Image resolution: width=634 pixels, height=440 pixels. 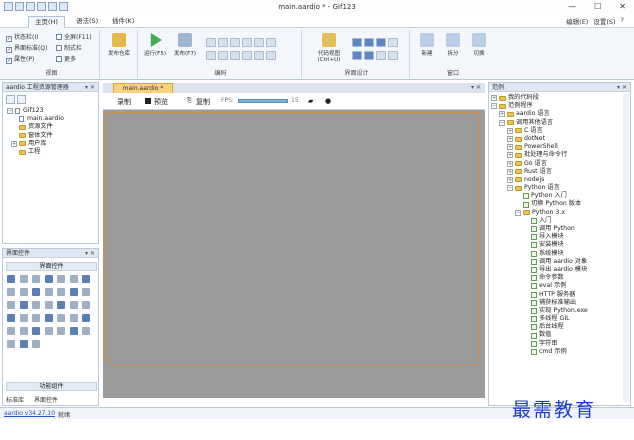 What do you see at coordinates (539, 213) in the screenshot?
I see `sample-node: − Python 3.x` at bounding box center [539, 213].